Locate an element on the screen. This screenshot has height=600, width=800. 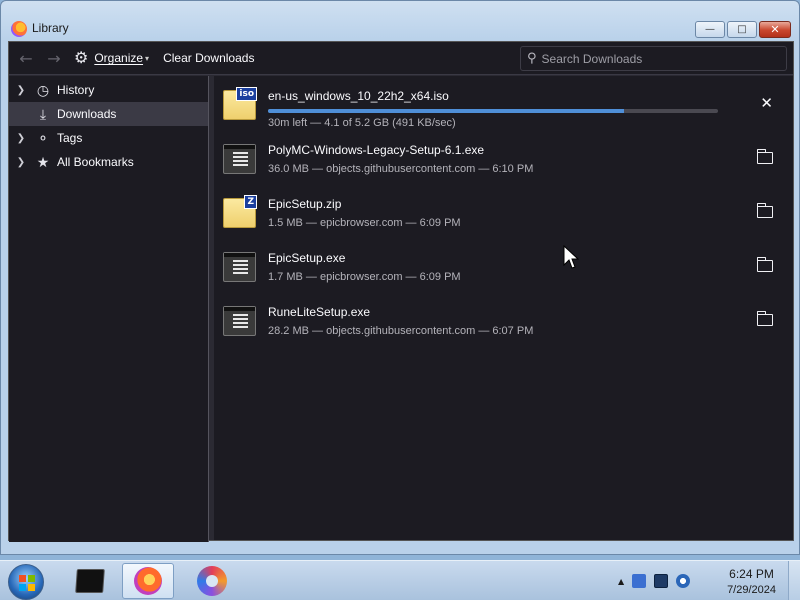
download-filename: en-us_windows_10_22h2_x64.iso is located at coordinates (358, 96).